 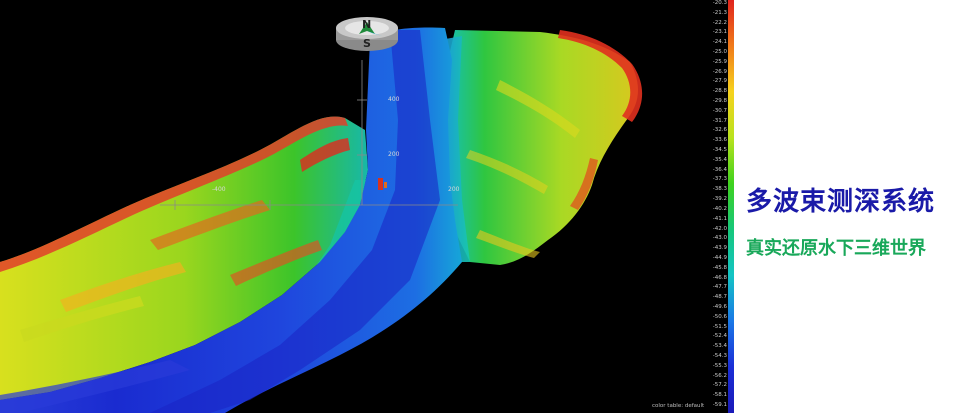 I want to click on axis-label-200-vertical: 200, so click(x=394, y=154).